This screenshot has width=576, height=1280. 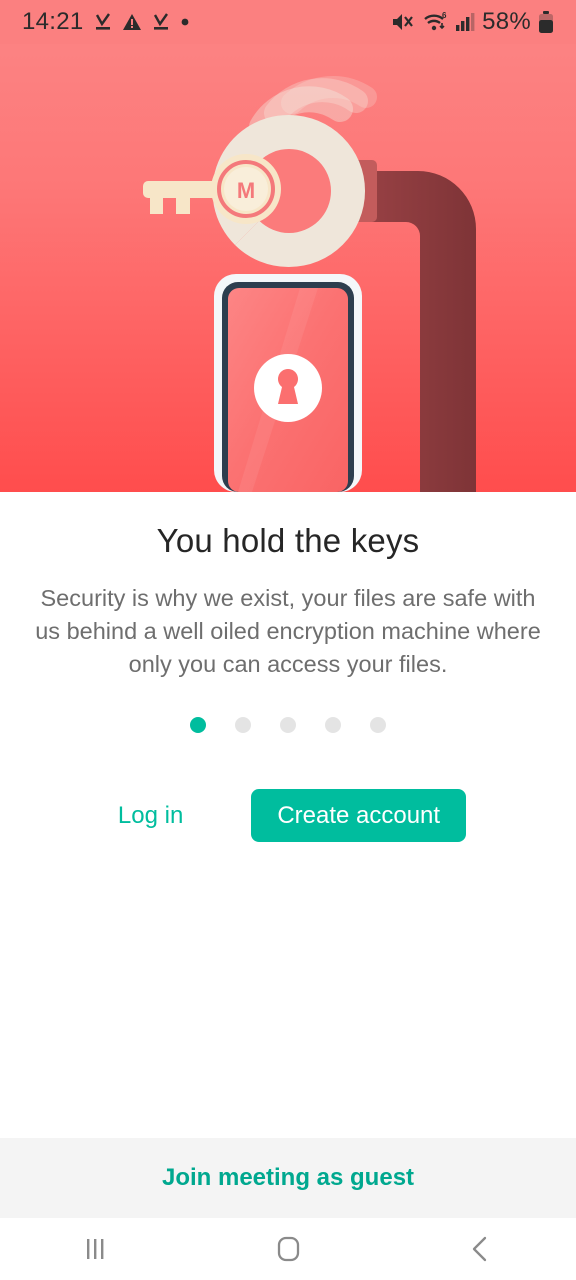 What do you see at coordinates (131, 22) in the screenshot?
I see `warning-triangle-icon` at bounding box center [131, 22].